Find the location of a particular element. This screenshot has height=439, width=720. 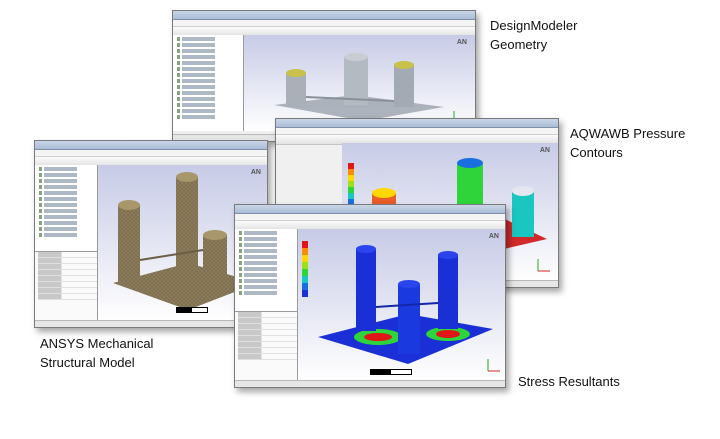

caption-stress: Stress Resultants is located at coordinates (569, 381).